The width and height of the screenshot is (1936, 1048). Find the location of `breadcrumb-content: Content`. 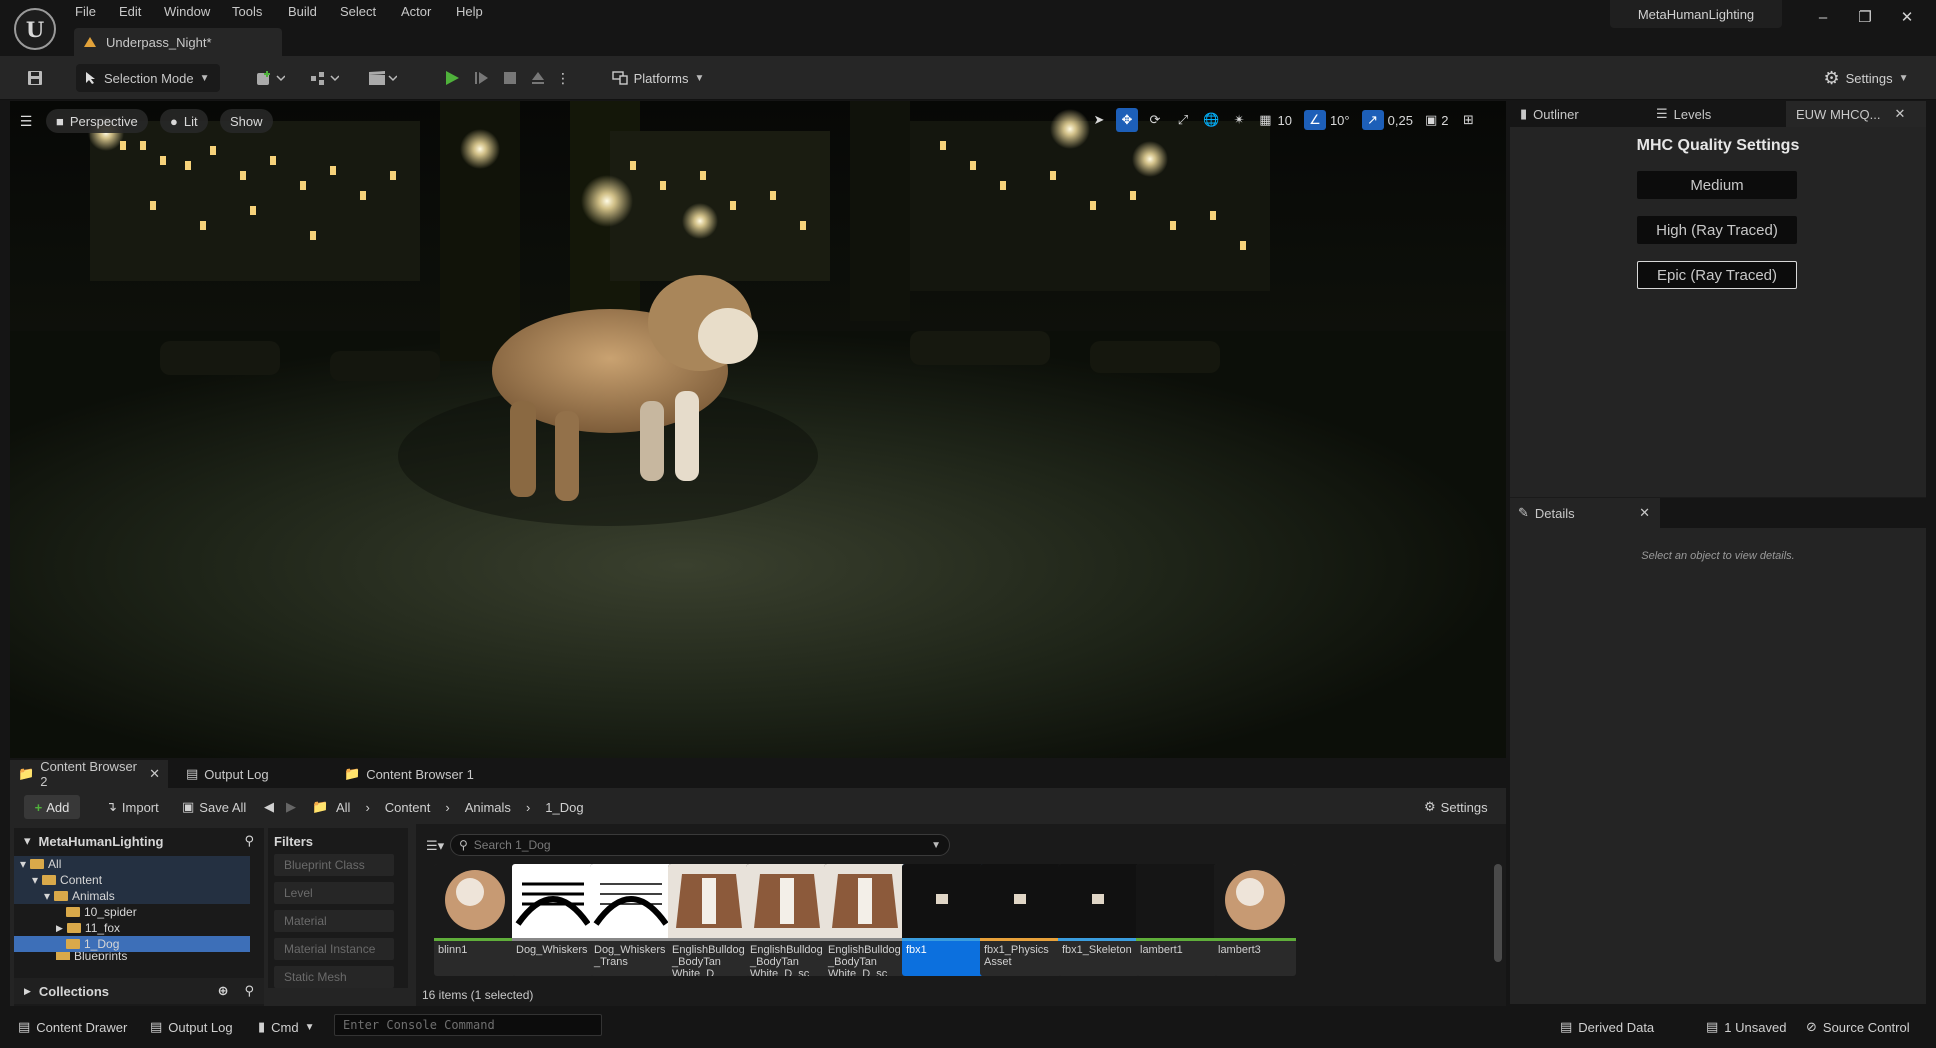

breadcrumb-content: Content is located at coordinates (408, 807).